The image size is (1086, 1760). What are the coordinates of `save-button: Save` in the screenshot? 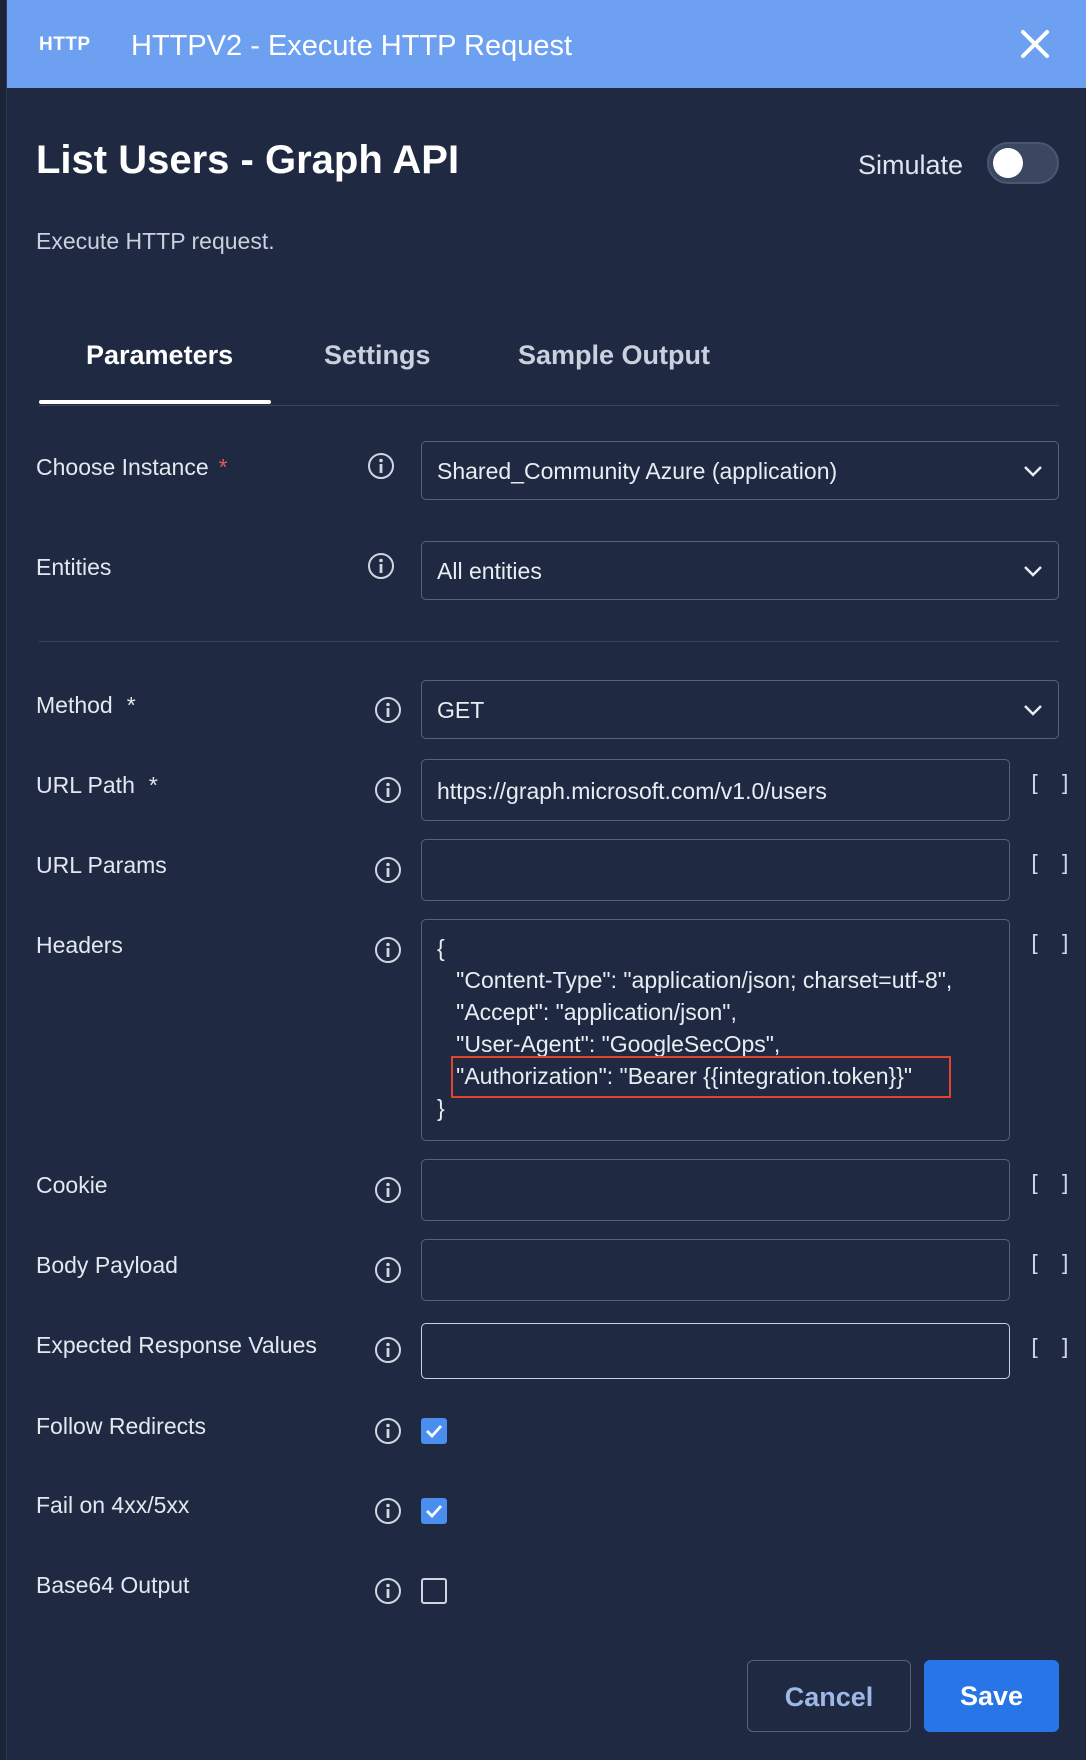 It's located at (991, 1696).